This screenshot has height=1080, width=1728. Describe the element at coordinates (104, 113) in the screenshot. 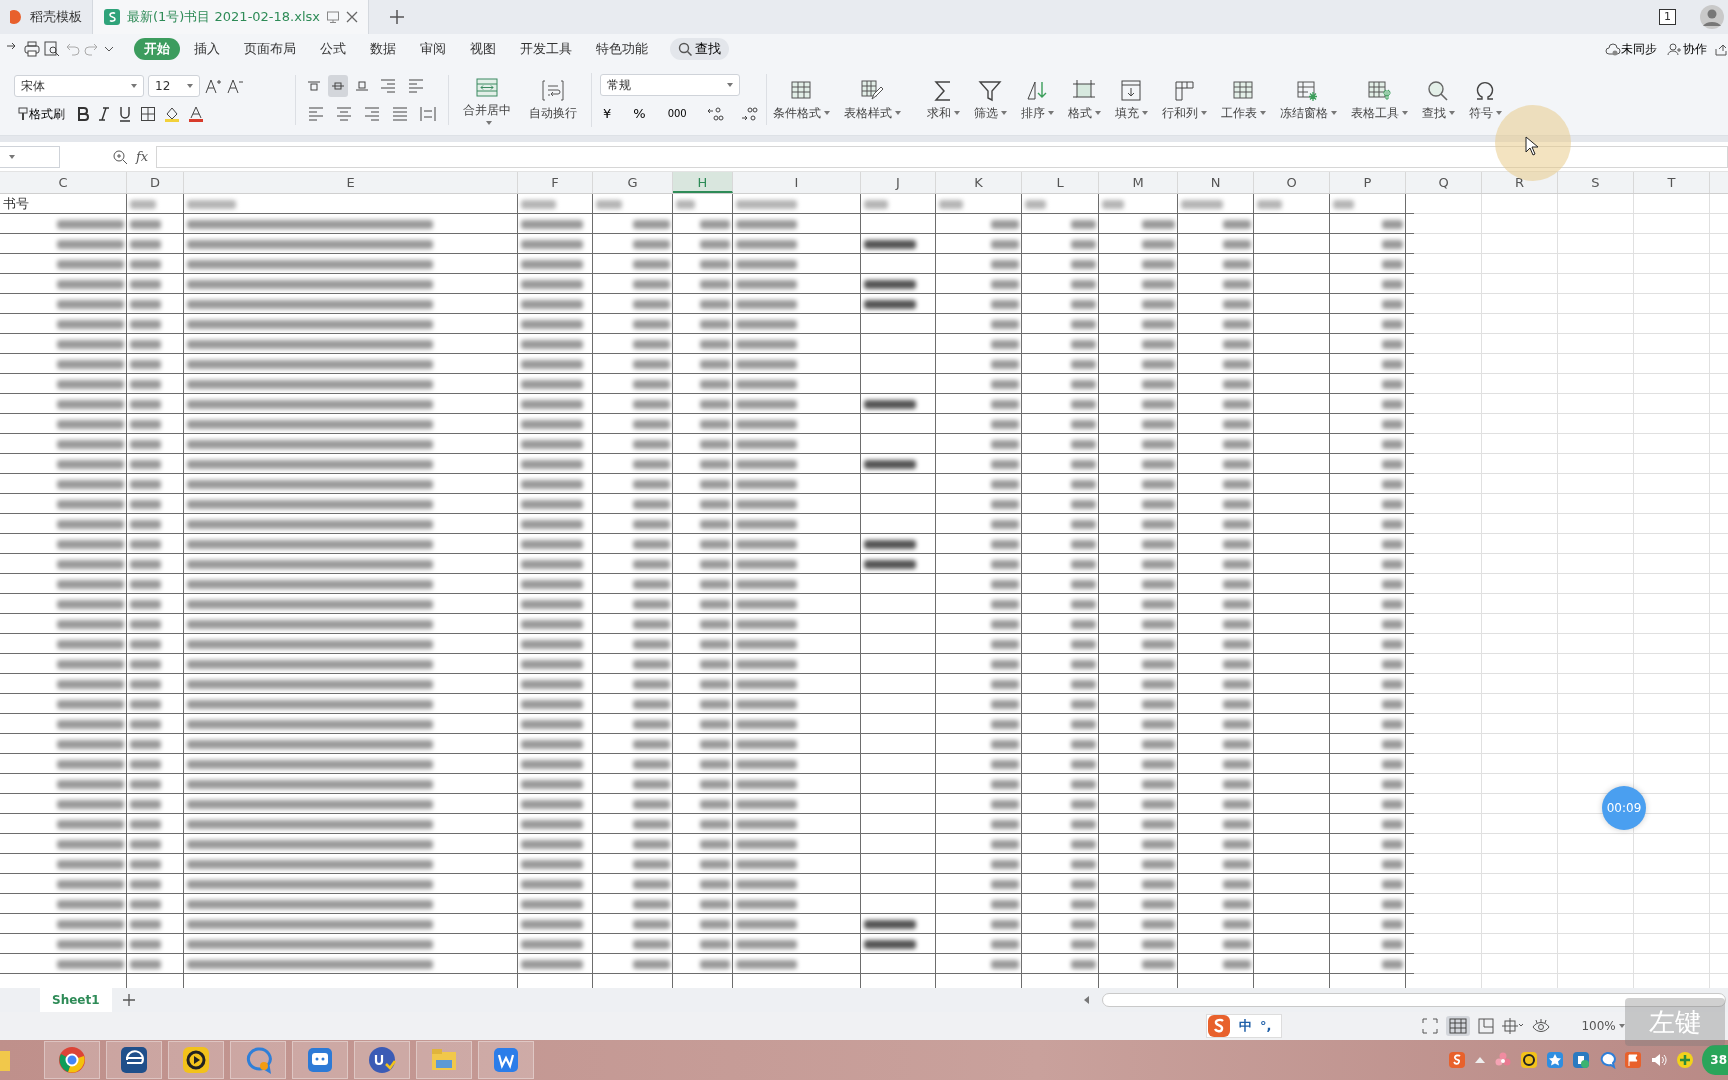

I see `italic-icon` at that location.